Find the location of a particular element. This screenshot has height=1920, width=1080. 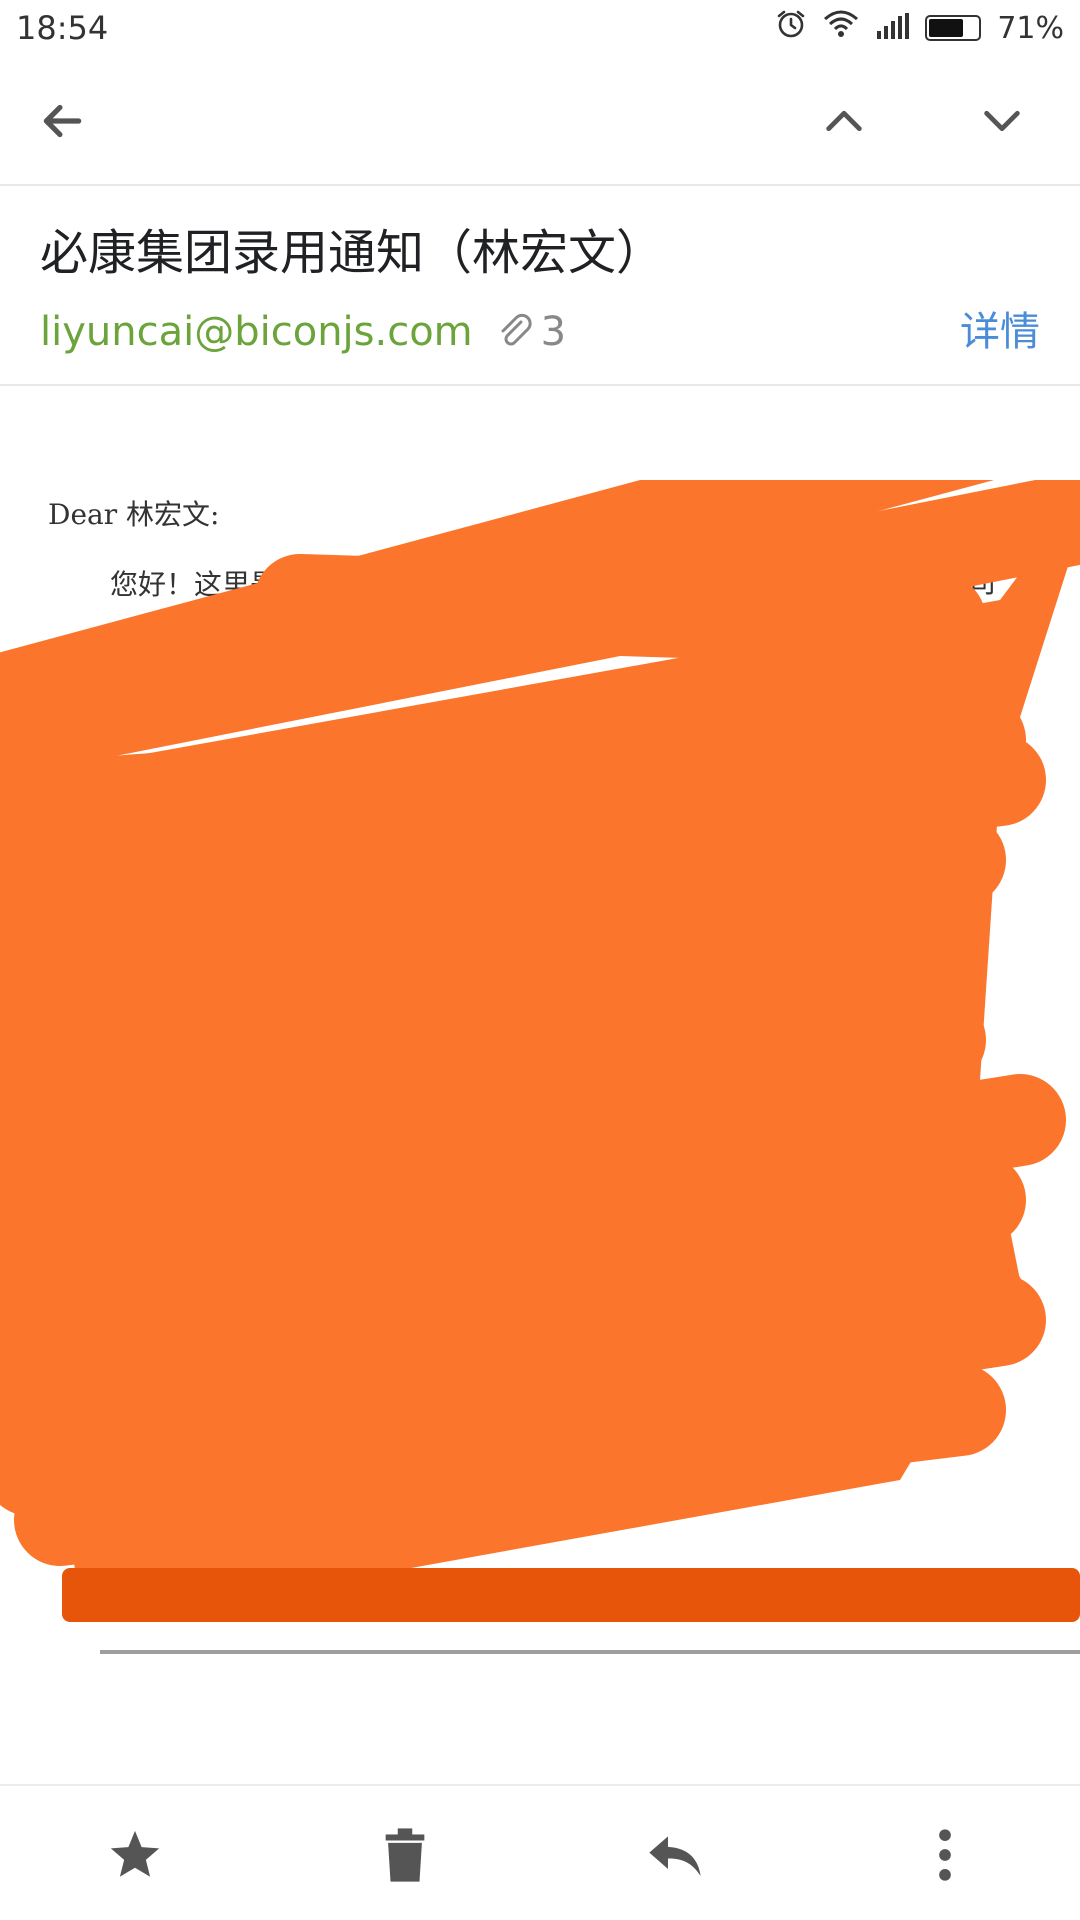

reply-button is located at coordinates (675, 1855).